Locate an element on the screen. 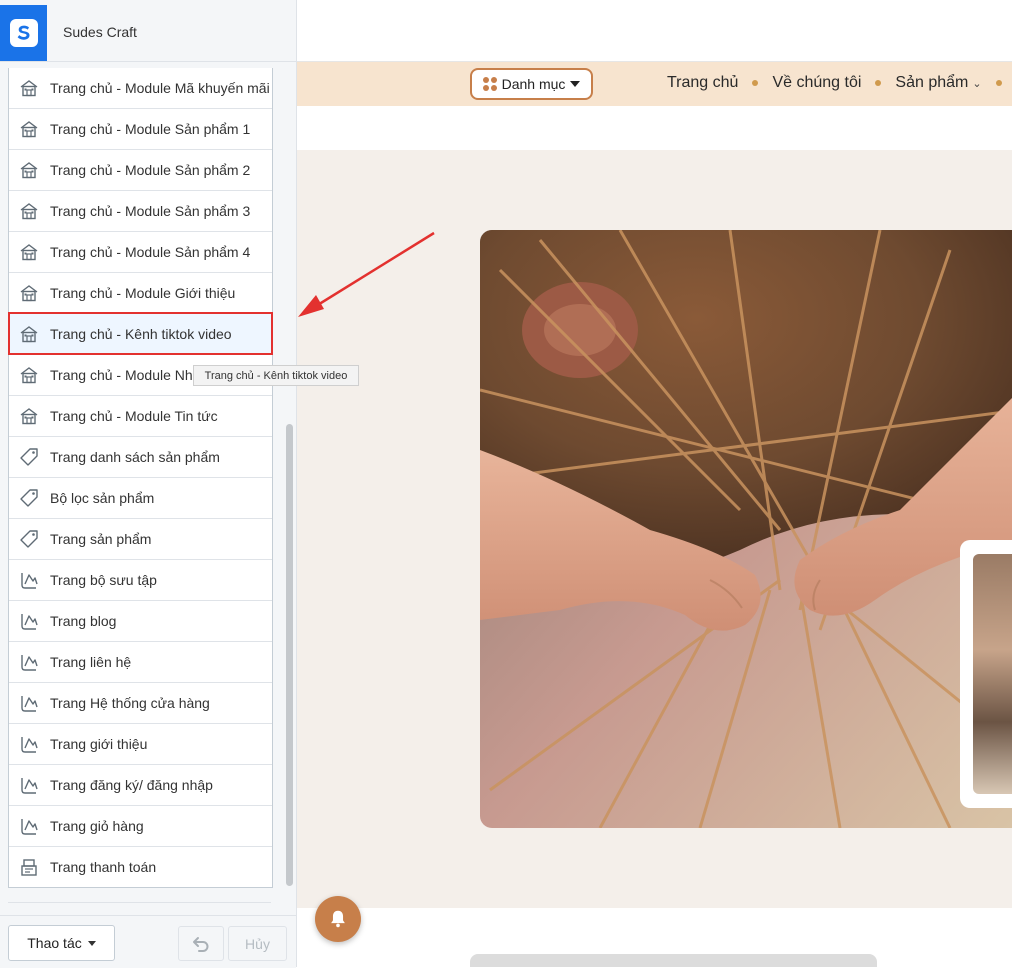 The height and width of the screenshot is (968, 1012). section-item: Trang chủ - Module Sản phẩm 2 is located at coordinates (140, 169).